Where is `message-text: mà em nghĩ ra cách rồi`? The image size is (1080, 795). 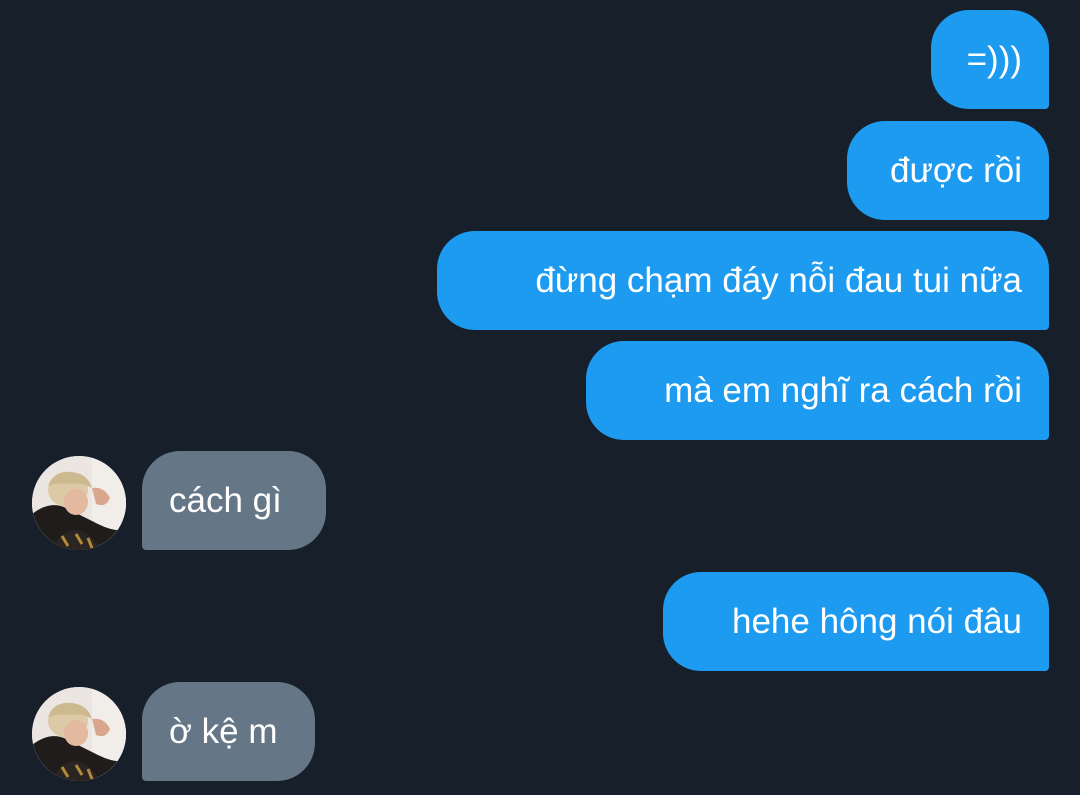
message-text: mà em nghĩ ra cách rồi is located at coordinates (843, 390).